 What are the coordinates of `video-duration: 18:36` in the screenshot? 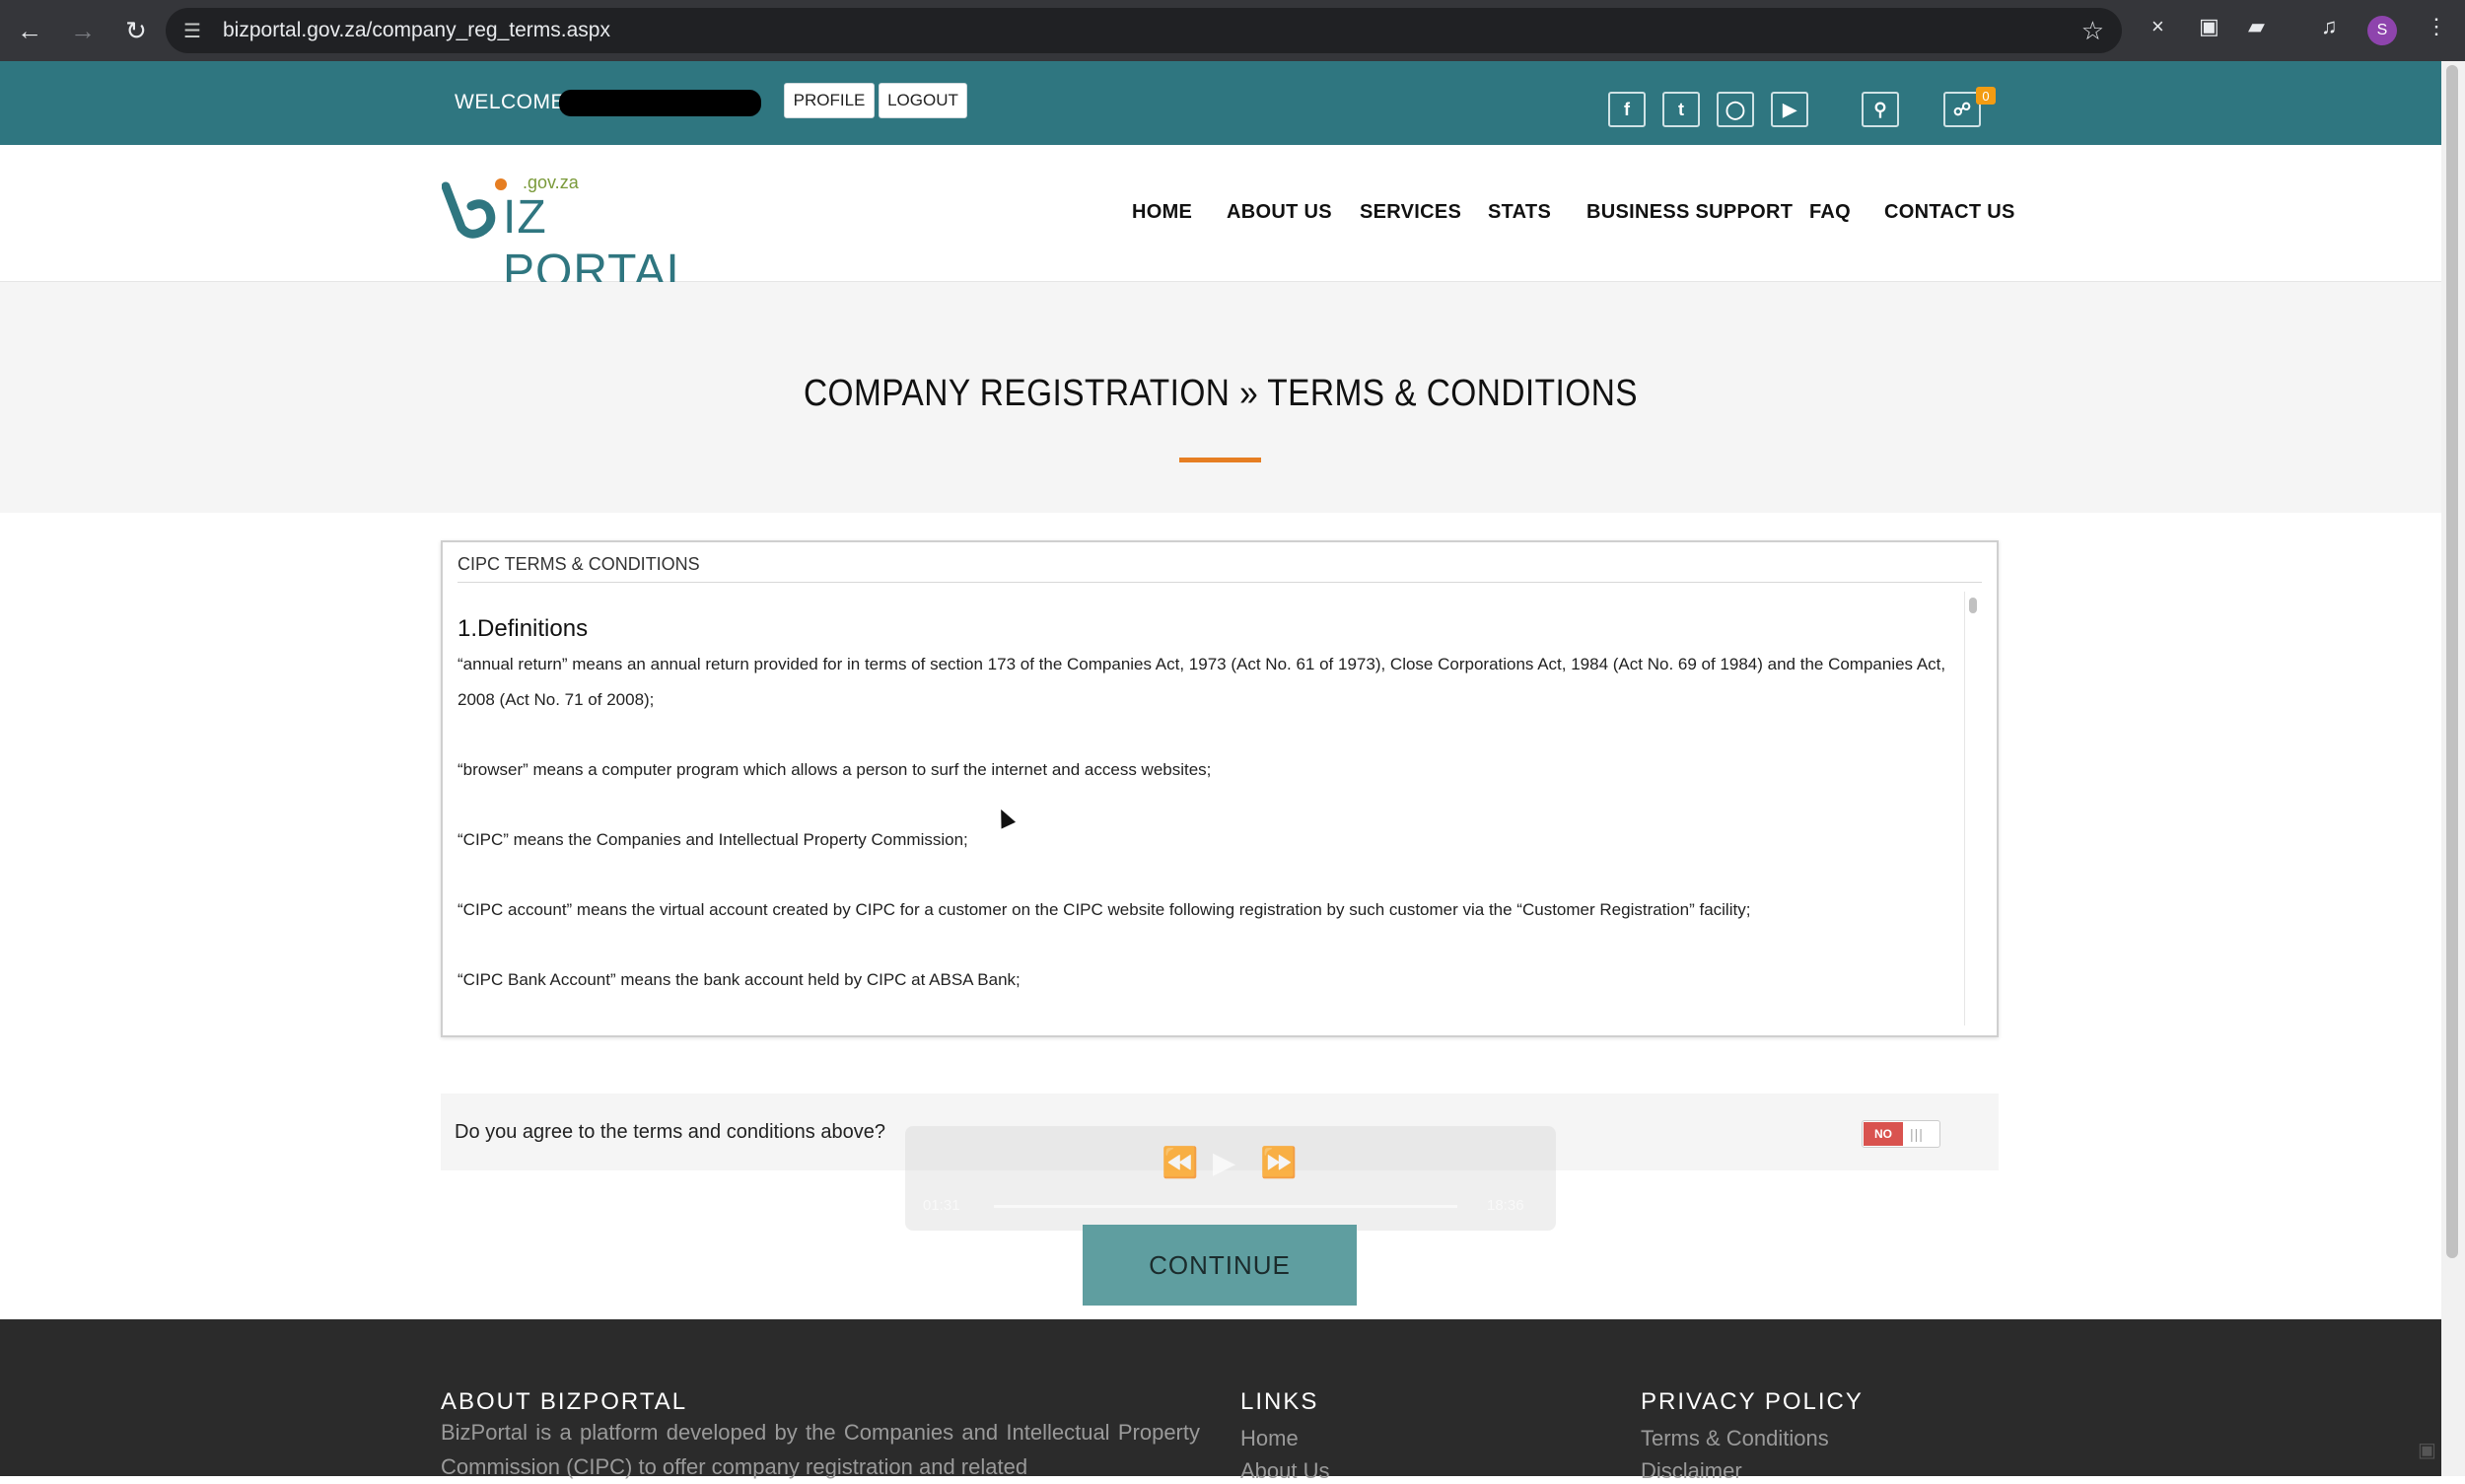 It's located at (1505, 1205).